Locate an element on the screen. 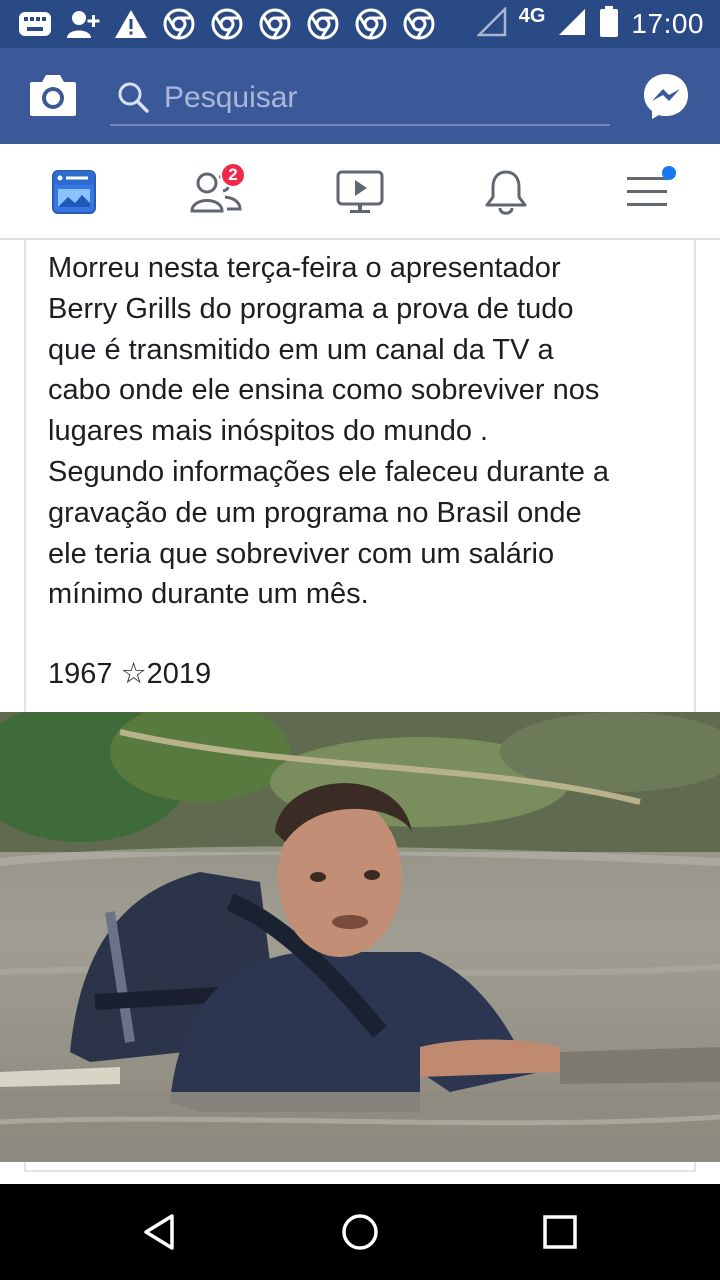  camera-icon is located at coordinates (53, 95).